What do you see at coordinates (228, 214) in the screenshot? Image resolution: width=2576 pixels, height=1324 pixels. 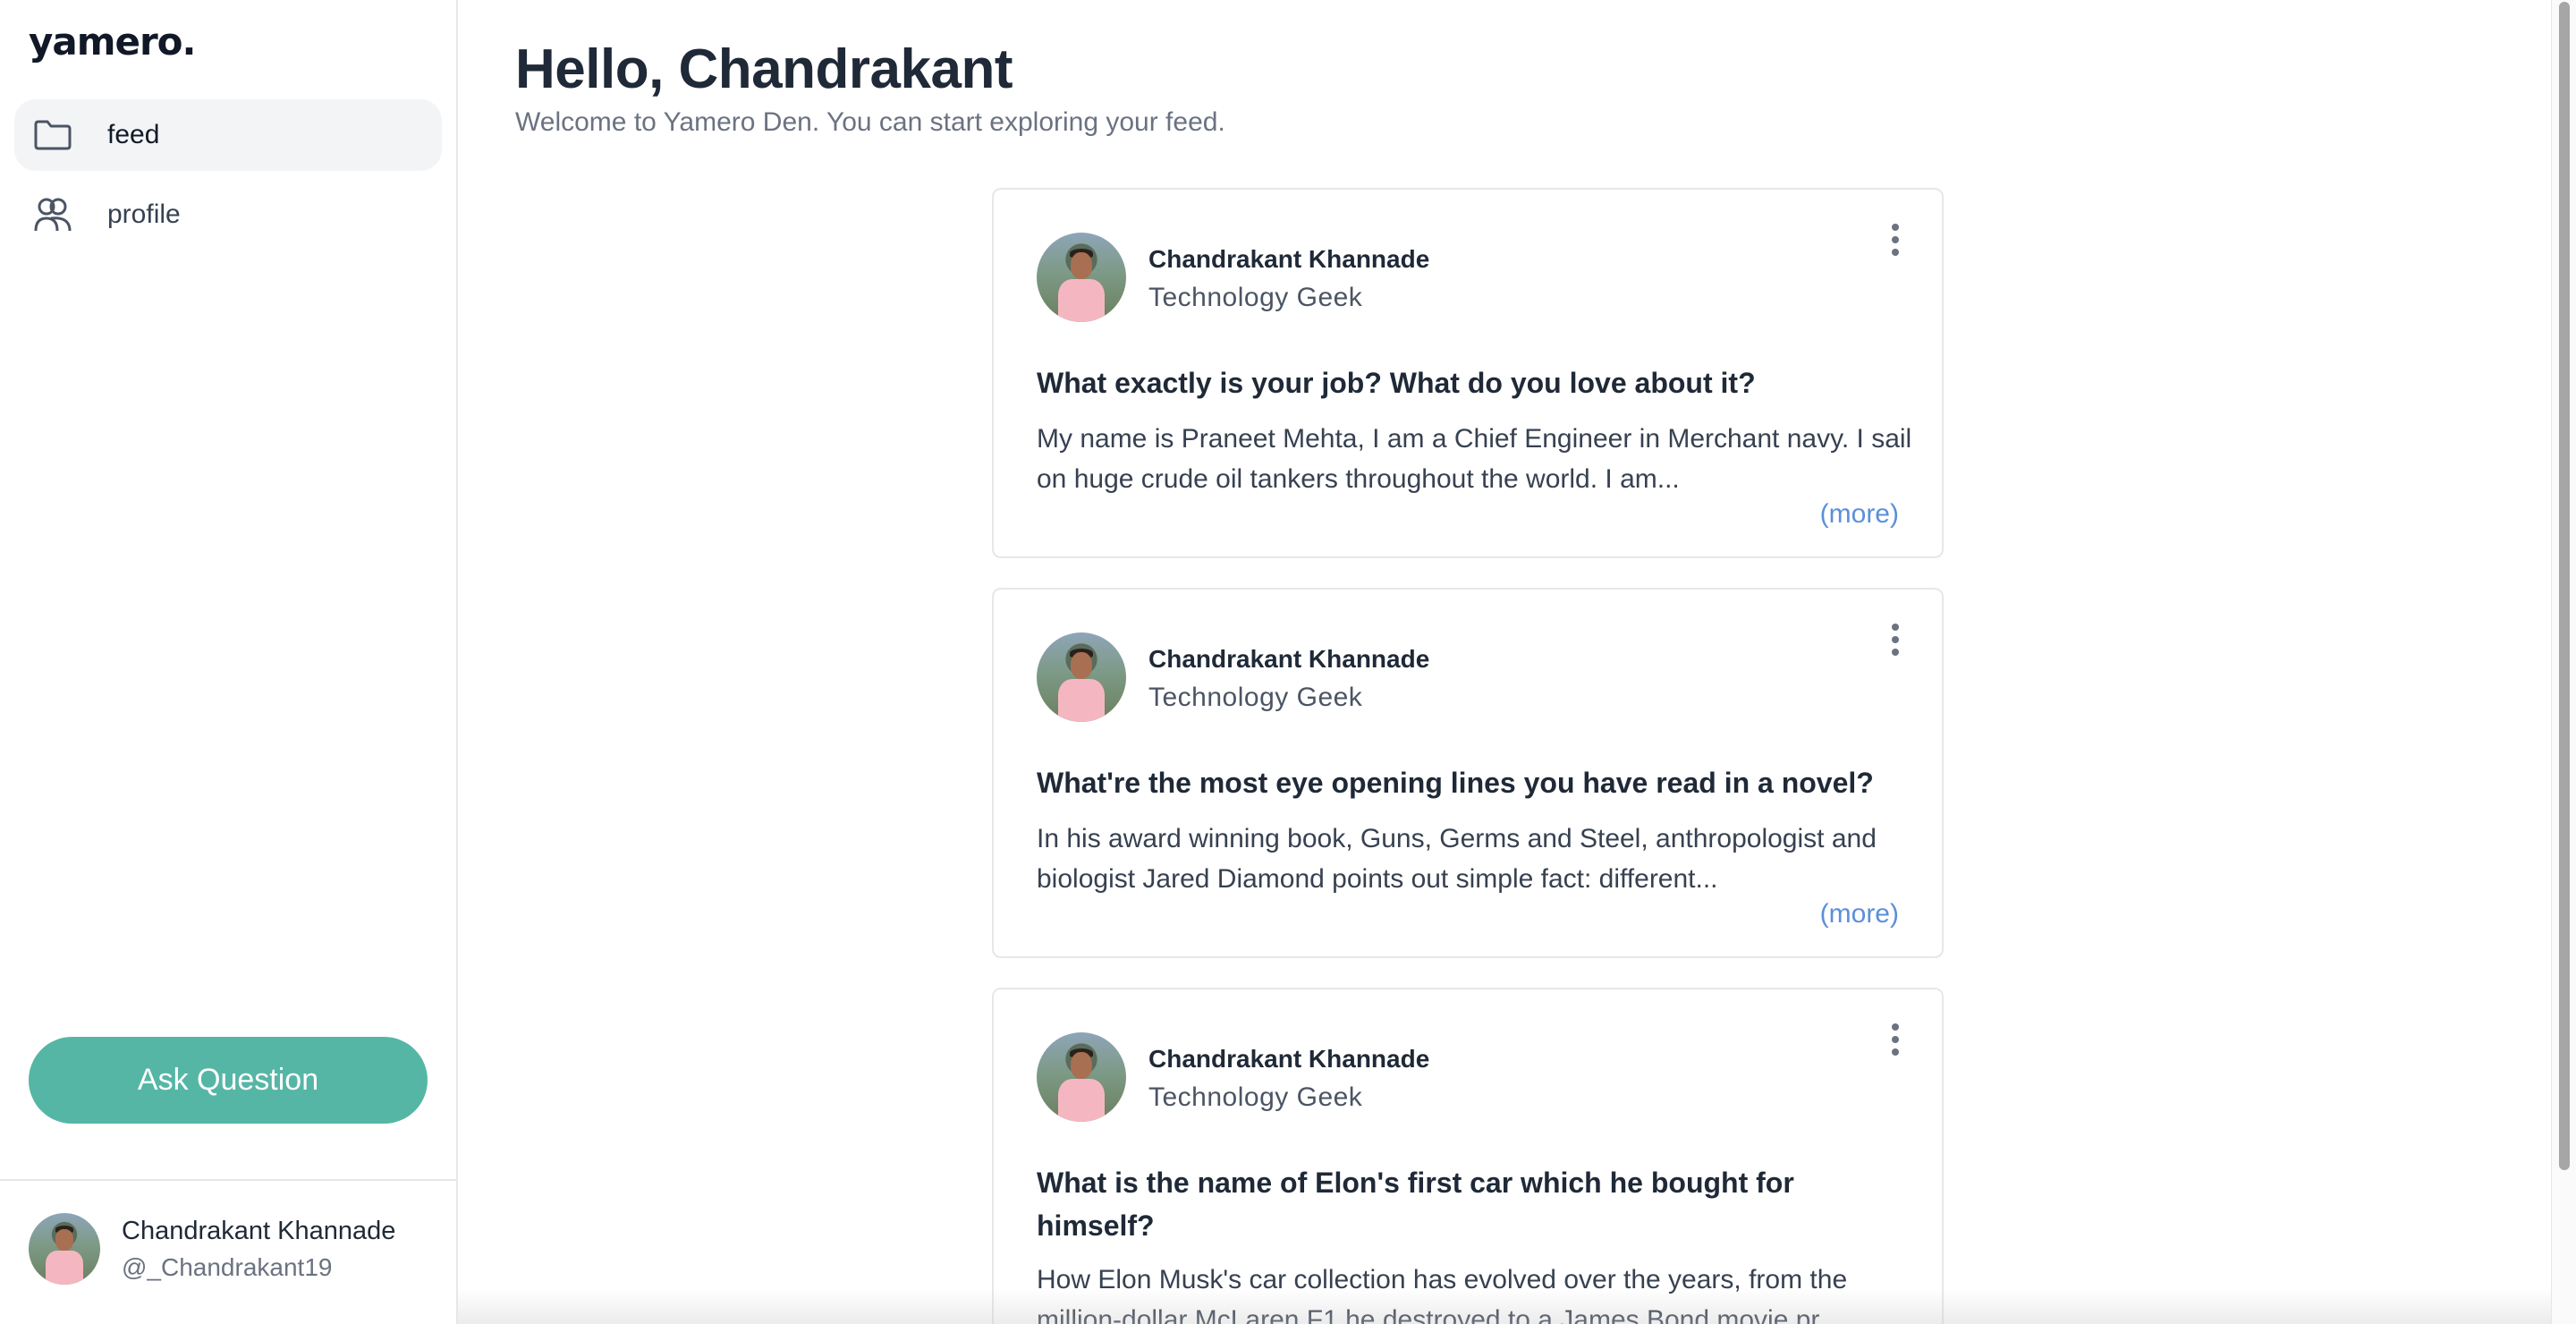 I see `sidebar-item-profile: profile` at bounding box center [228, 214].